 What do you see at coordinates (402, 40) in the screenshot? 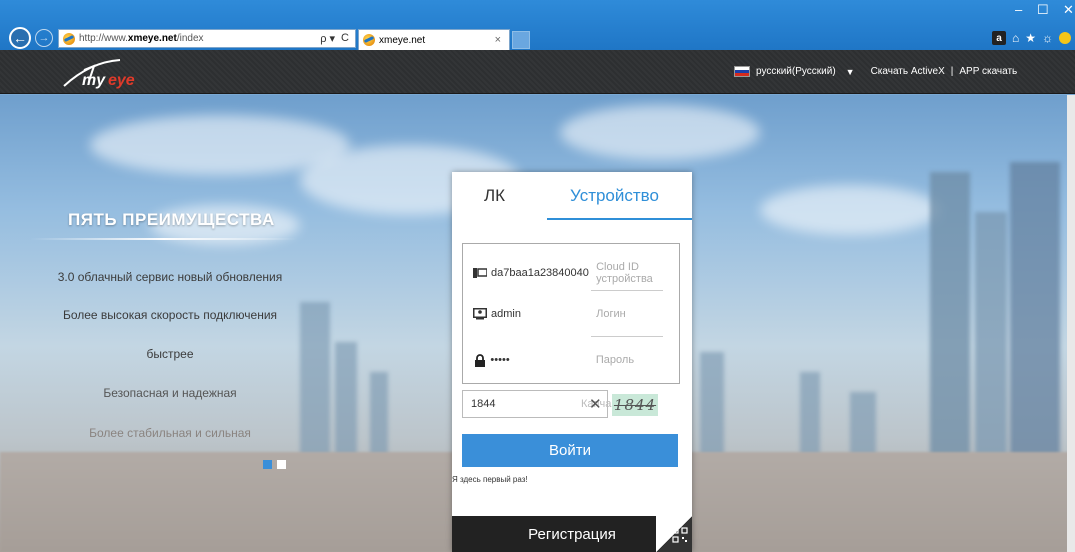
I see `tab-title: xmeye.net` at bounding box center [402, 40].